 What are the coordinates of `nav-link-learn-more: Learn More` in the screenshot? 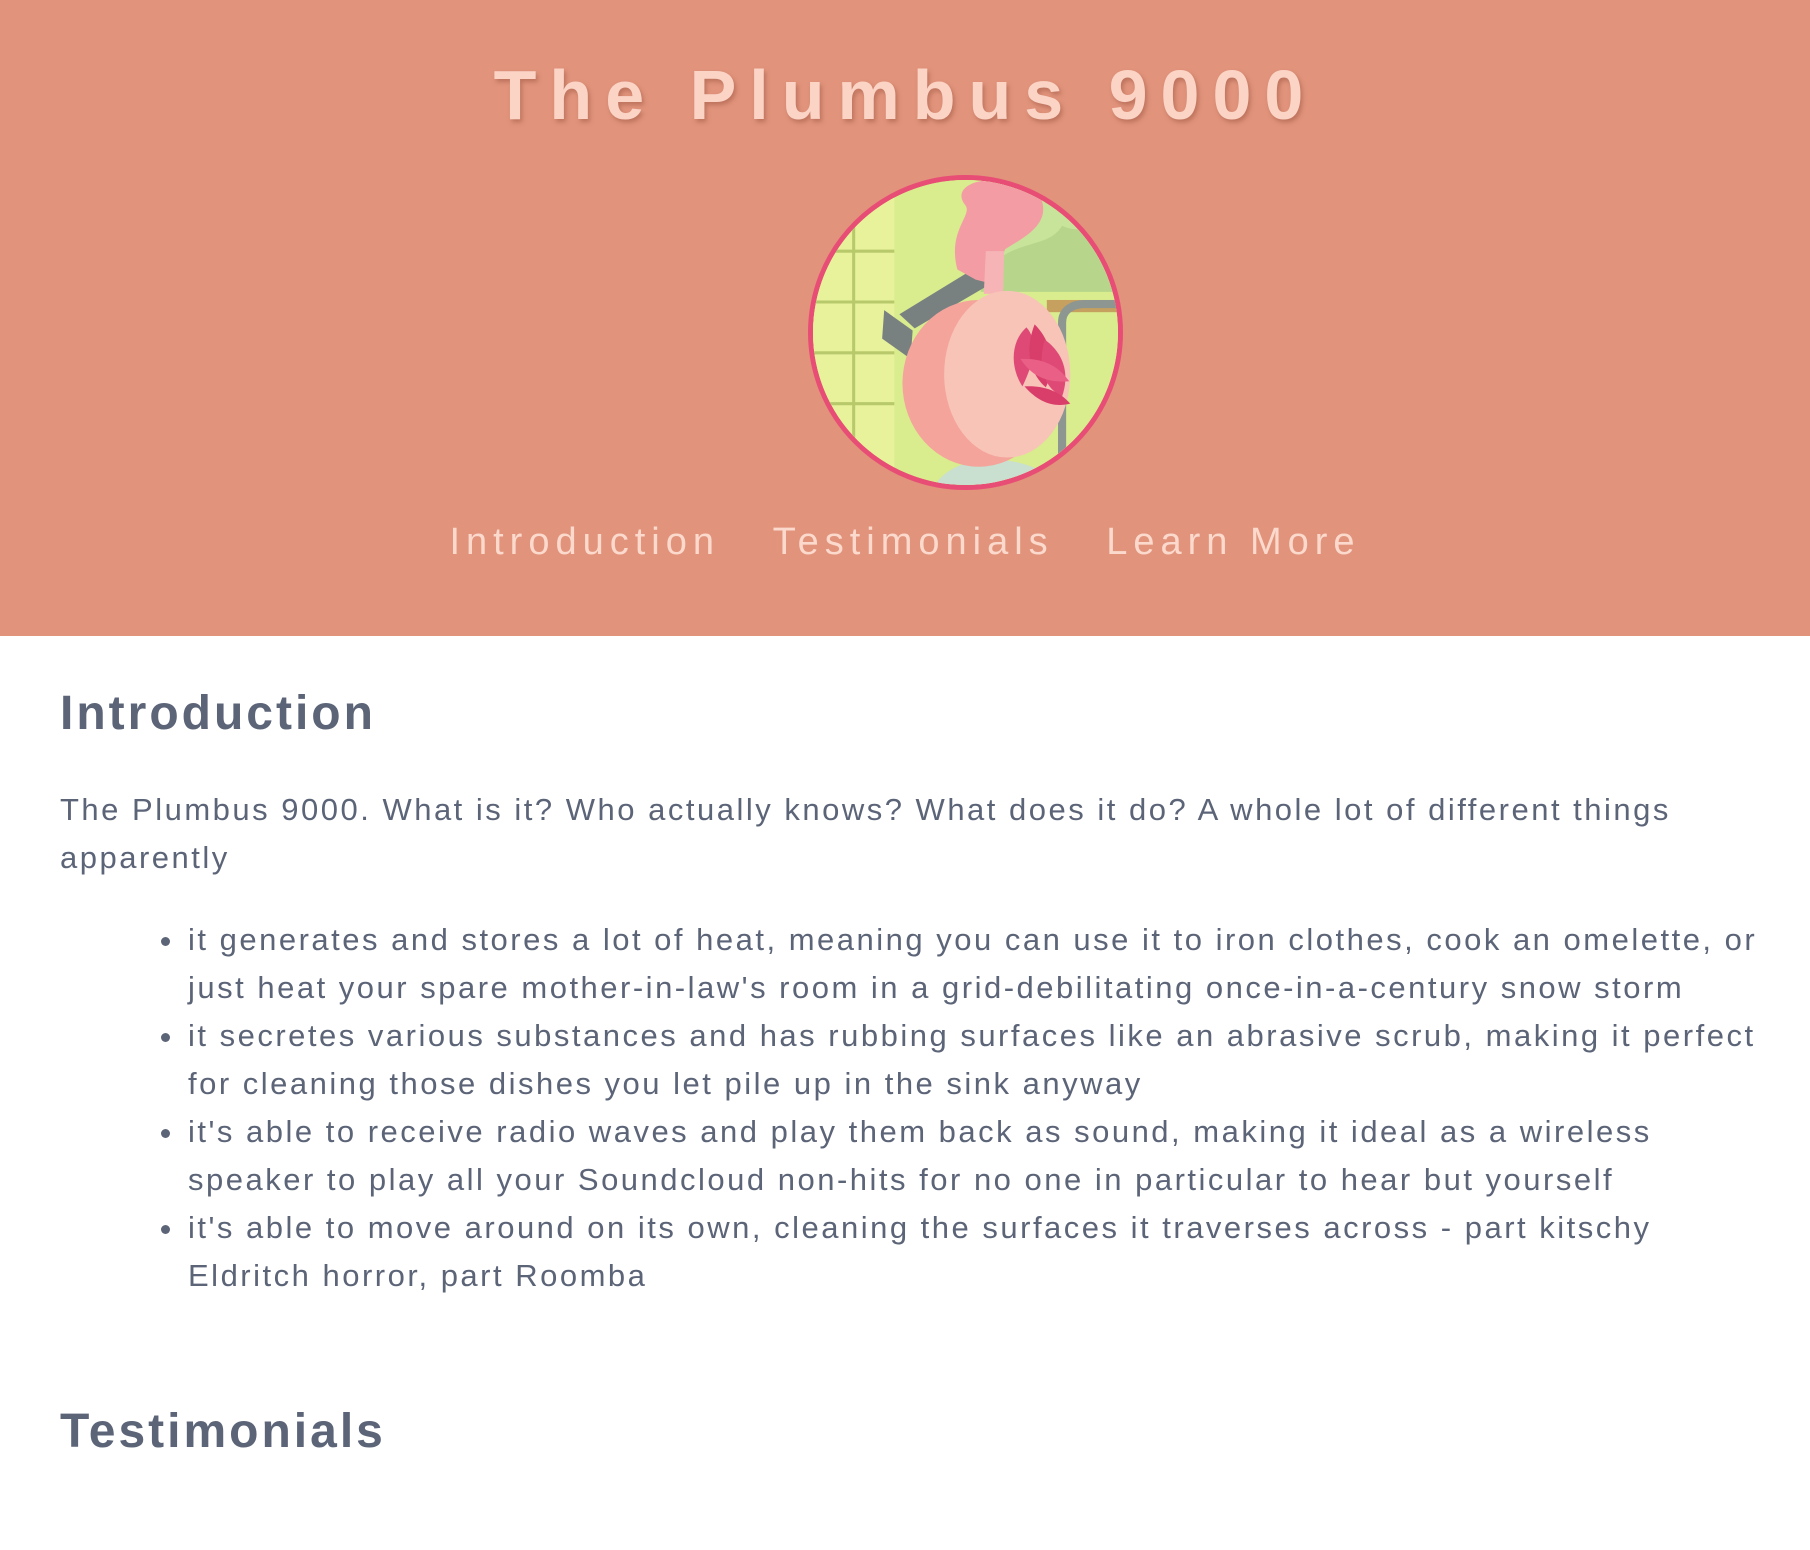 It's located at (1233, 542).